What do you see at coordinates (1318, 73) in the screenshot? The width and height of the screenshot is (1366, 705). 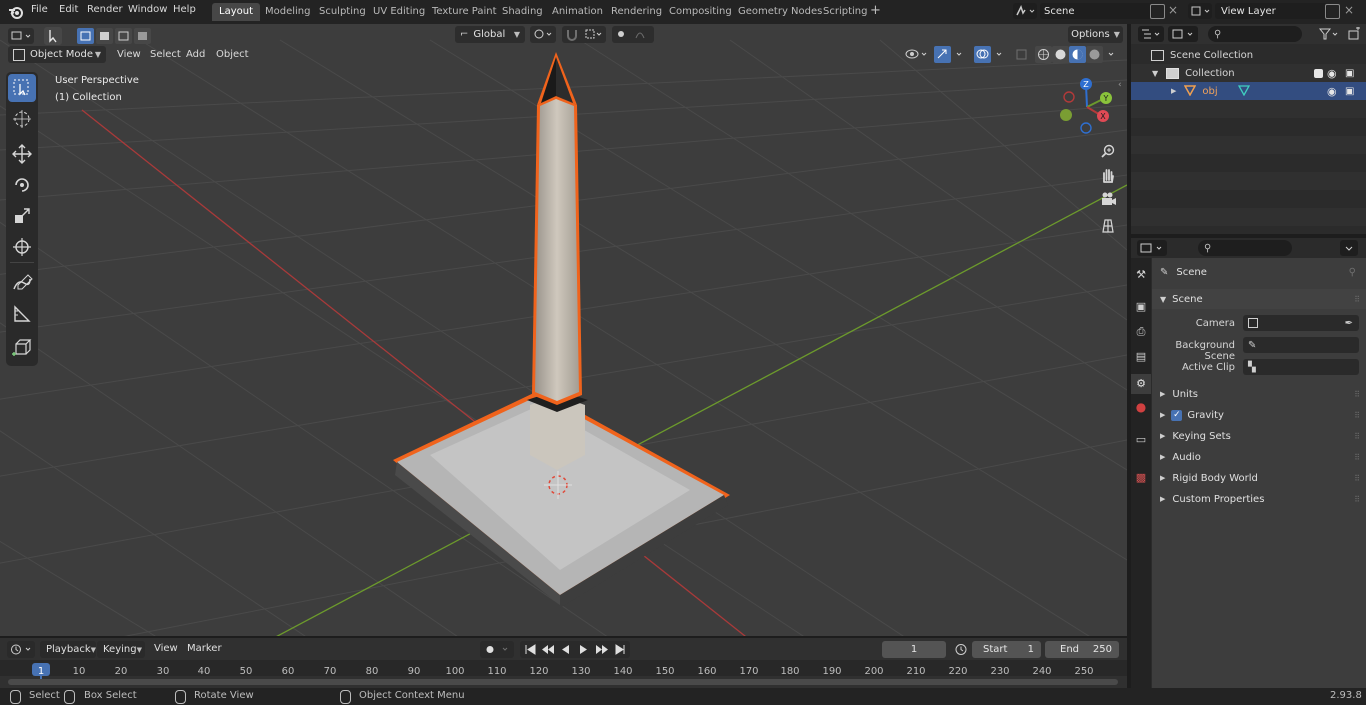 I see `exclude-checkbox` at bounding box center [1318, 73].